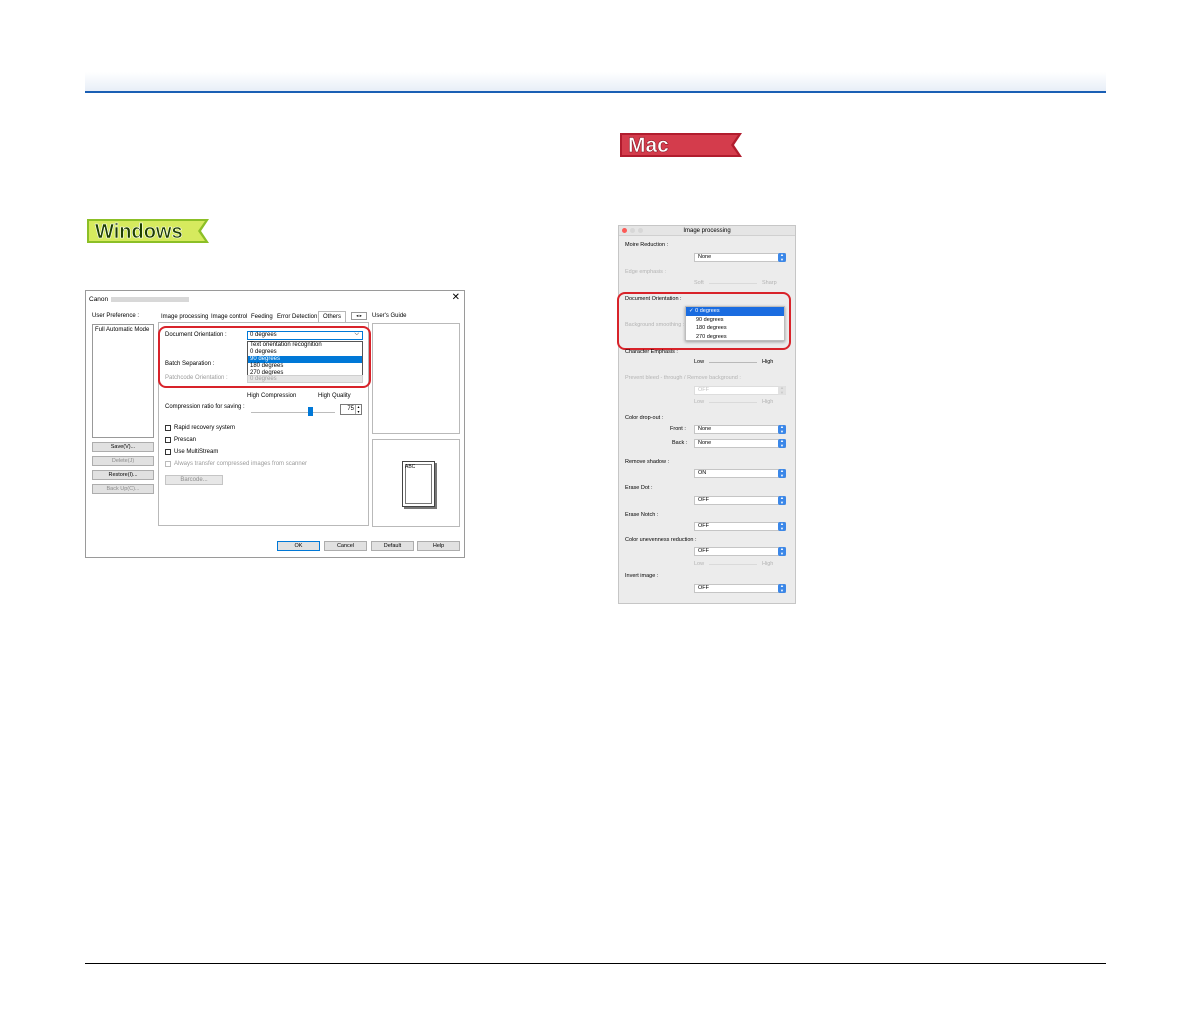 The width and height of the screenshot is (1190, 1020). I want to click on erase-dot-value: OFF, so click(703, 500).